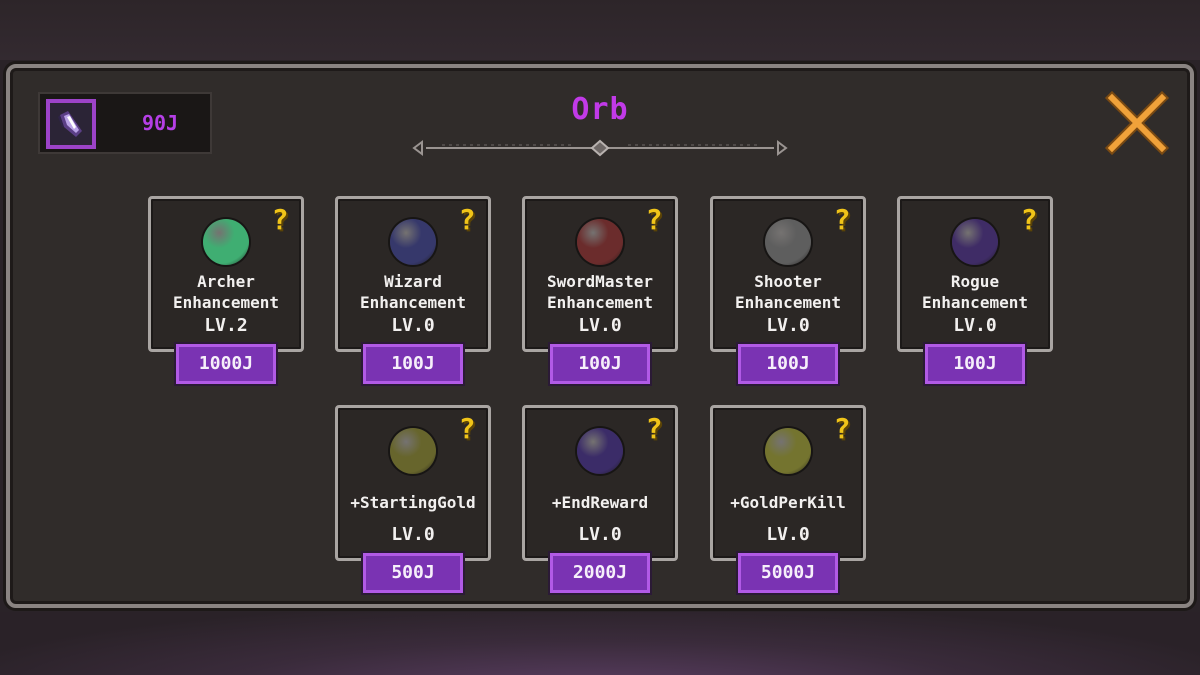  Describe the element at coordinates (600, 292) in the screenshot. I see `card-name: SwordMaster Enhancement` at that location.